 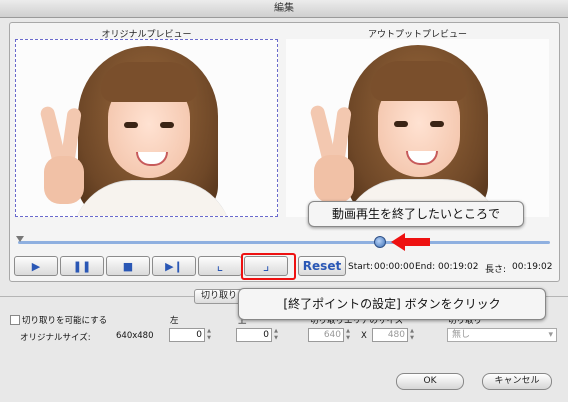 I want to click on length-label: 長さ:, so click(x=496, y=270).